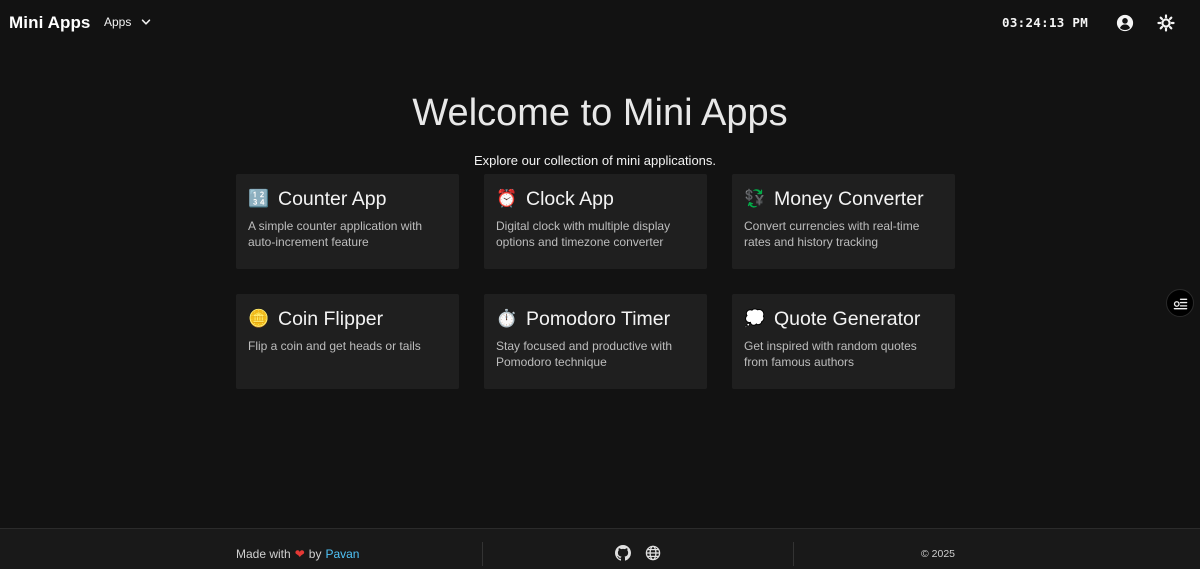 The image size is (1200, 569). I want to click on card-description: Flip a coin and get heads or tails, so click(334, 346).